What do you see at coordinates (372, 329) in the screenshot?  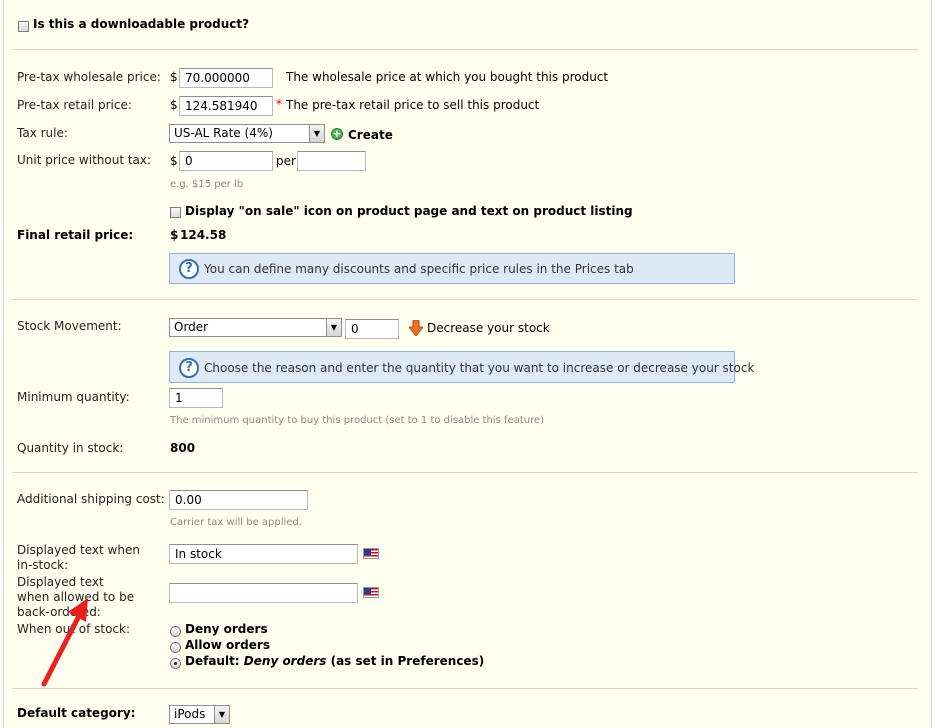 I see `stock-quantity-input: 0` at bounding box center [372, 329].